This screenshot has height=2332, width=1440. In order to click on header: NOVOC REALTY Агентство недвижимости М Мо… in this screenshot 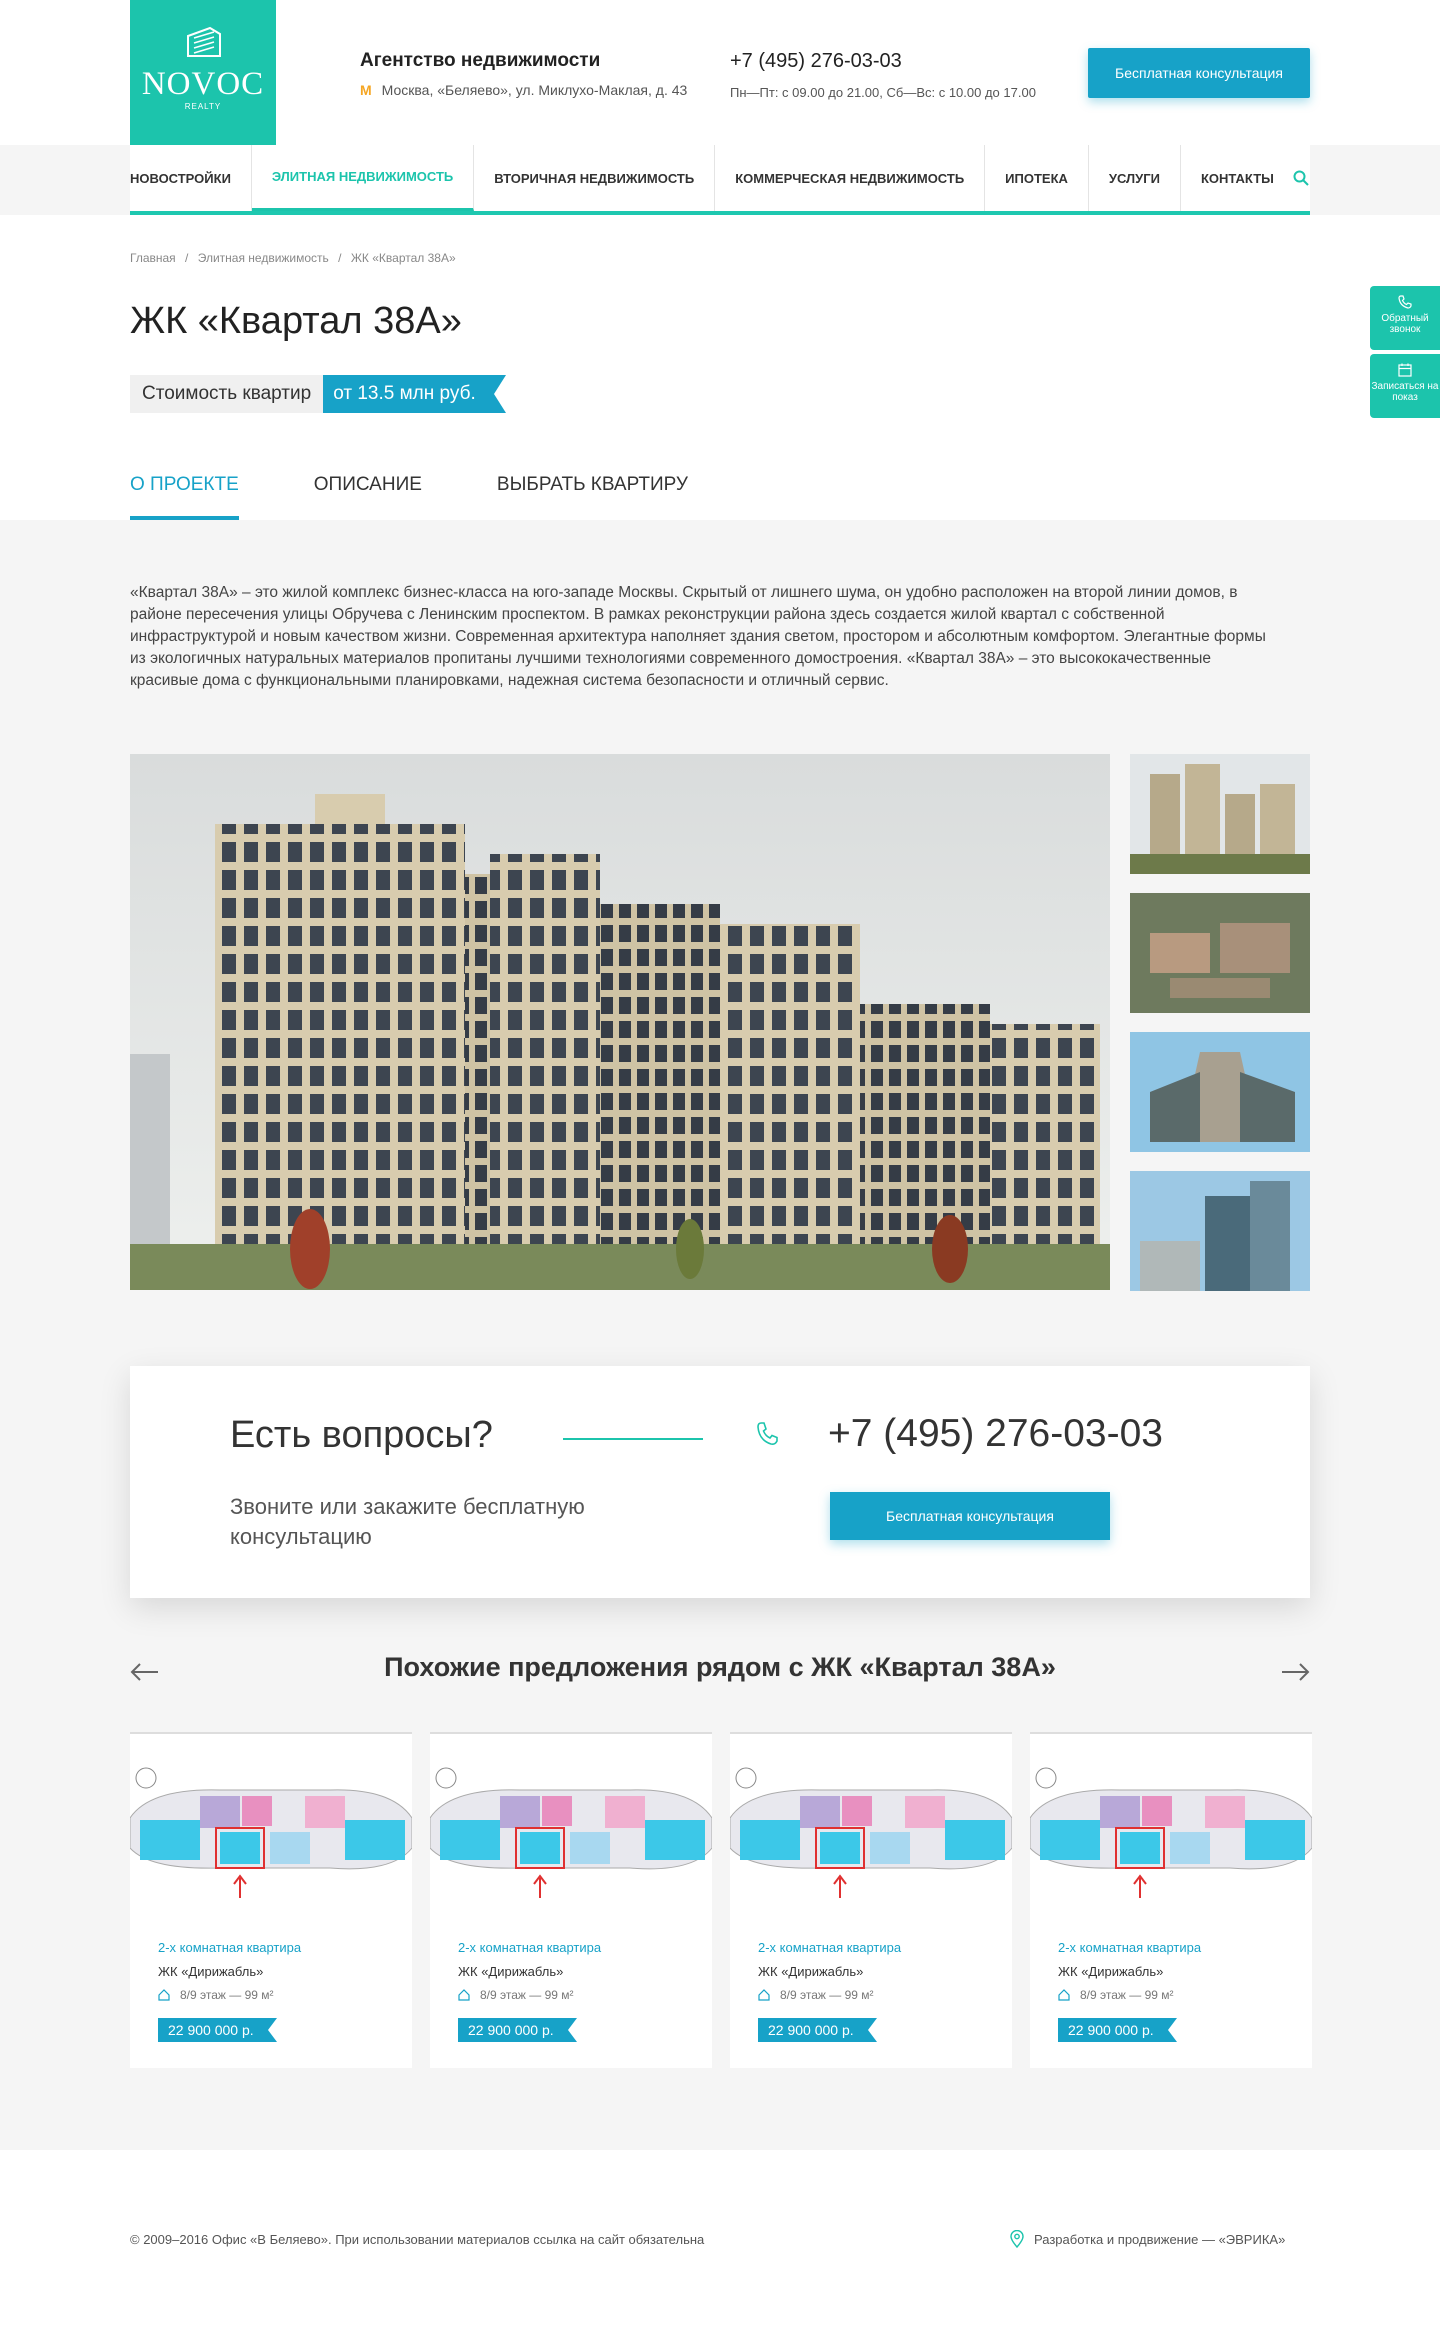, I will do `click(720, 72)`.